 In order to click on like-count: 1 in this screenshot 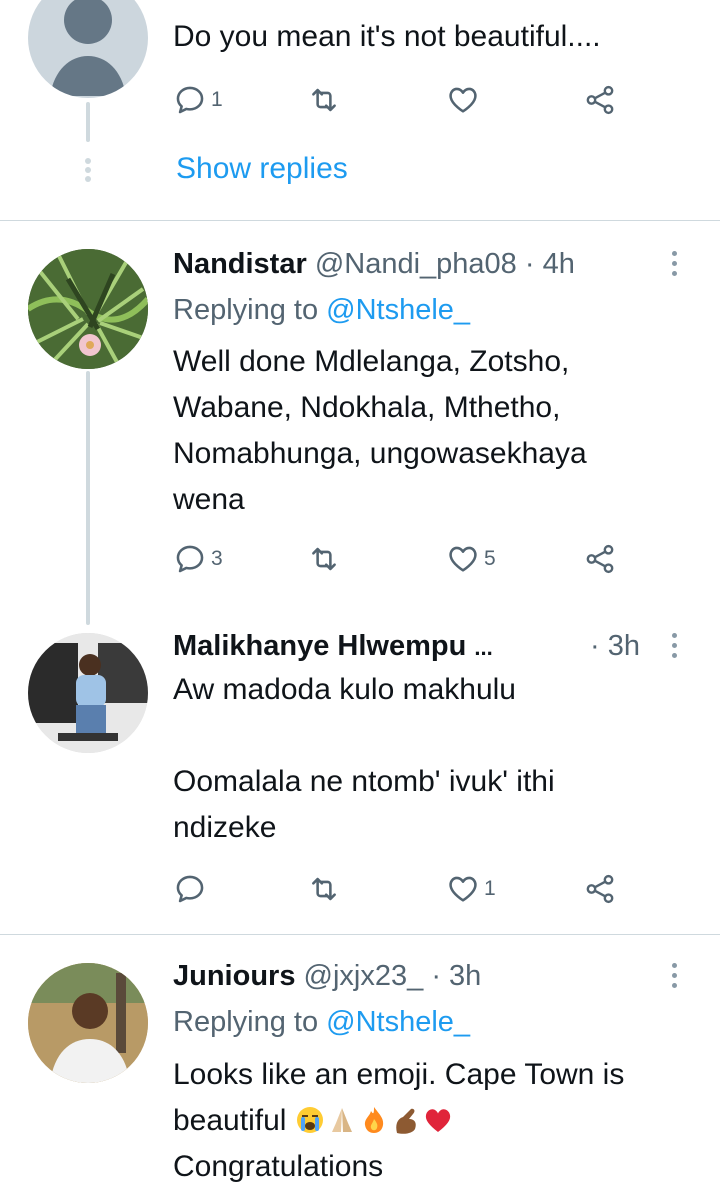, I will do `click(490, 888)`.